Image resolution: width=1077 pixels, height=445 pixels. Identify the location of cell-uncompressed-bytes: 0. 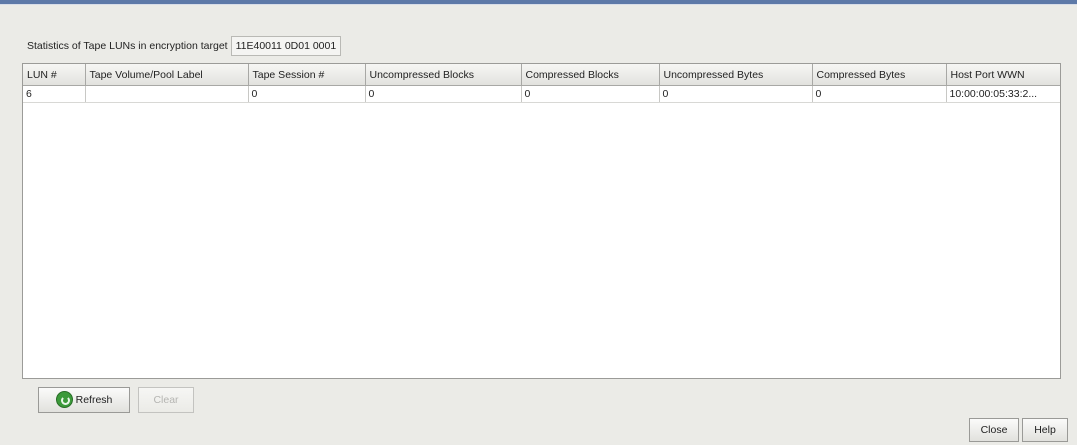
(736, 94).